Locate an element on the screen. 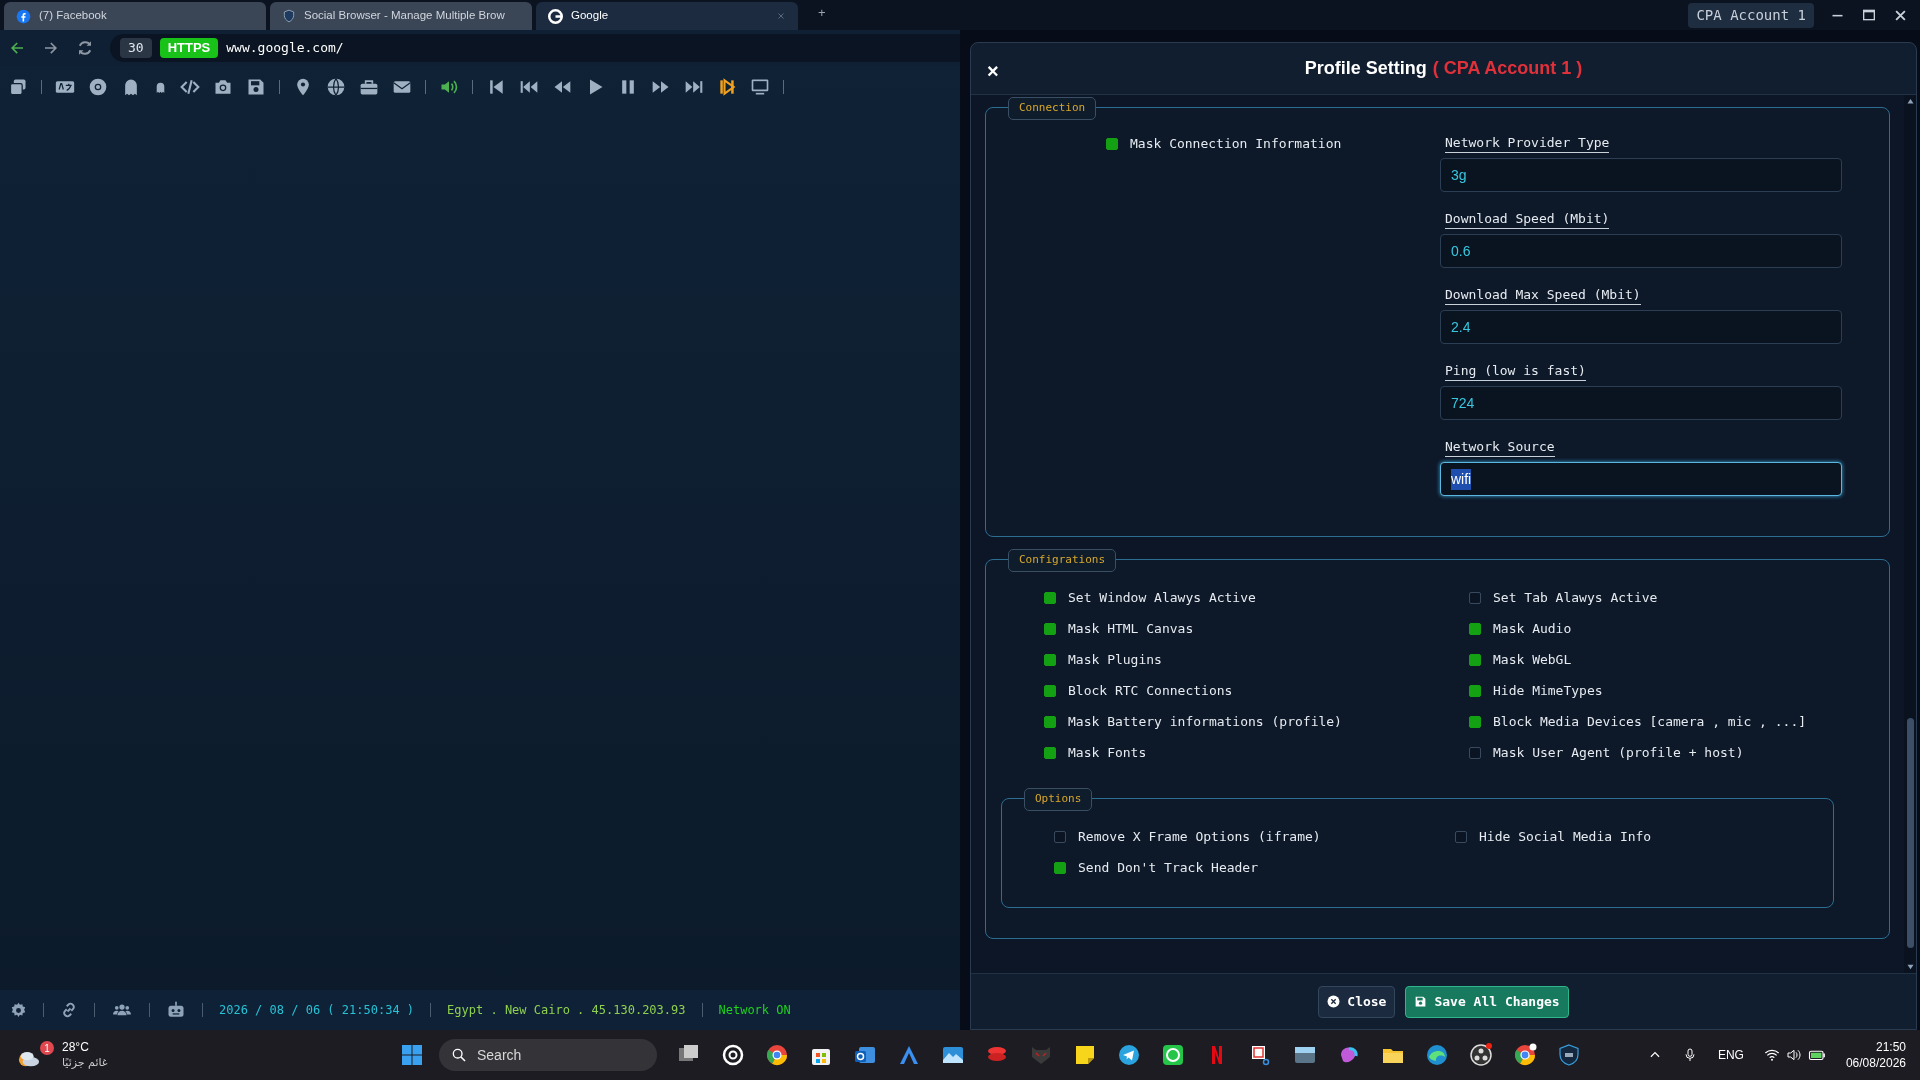 The image size is (1920, 1080). scroll-down-icon is located at coordinates (1910, 966).